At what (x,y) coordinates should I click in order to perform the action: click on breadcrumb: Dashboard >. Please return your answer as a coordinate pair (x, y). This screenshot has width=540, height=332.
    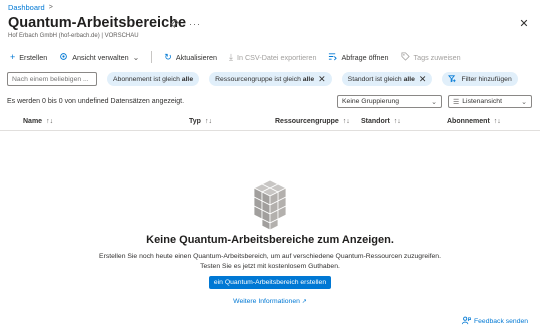
    Looking at the image, I should click on (30, 7).